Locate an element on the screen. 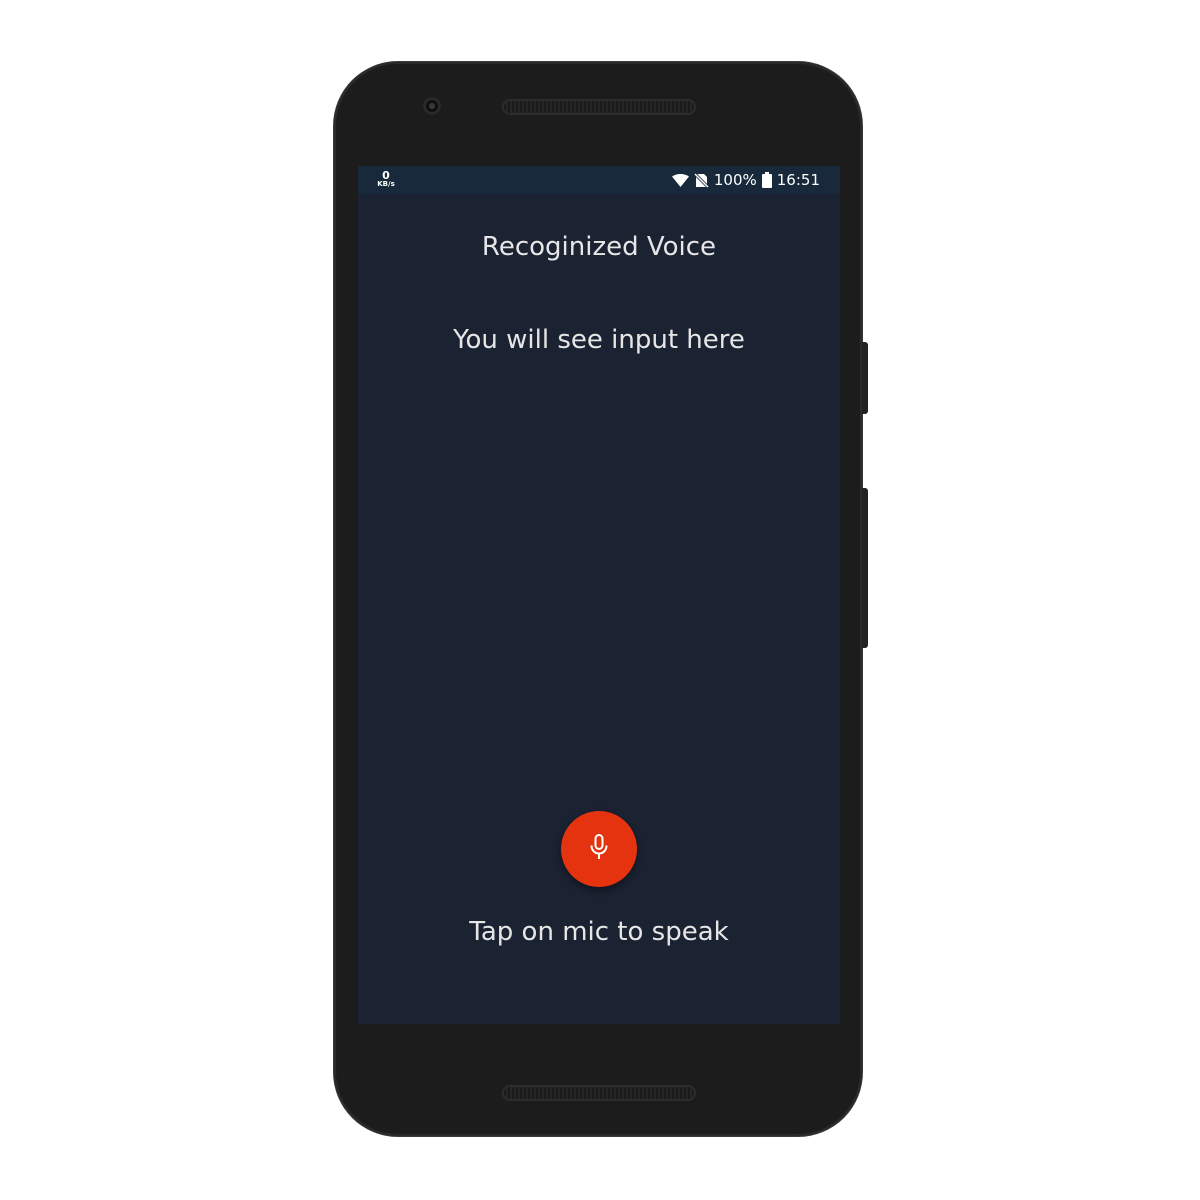 This screenshot has height=1200, width=1200. status-bar: 0 KB/s 100% 16:51 is located at coordinates (599, 180).